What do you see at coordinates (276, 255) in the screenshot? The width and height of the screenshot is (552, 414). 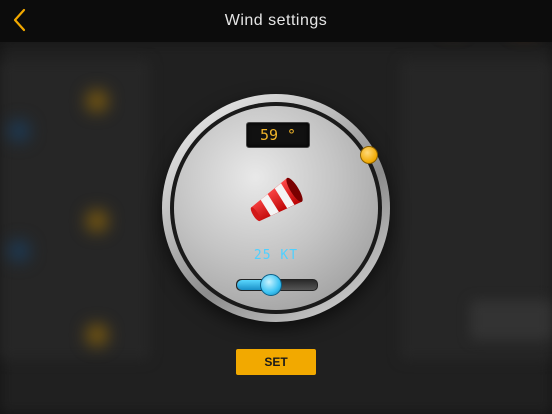 I see `wind-speed-readout: 25 KT` at bounding box center [276, 255].